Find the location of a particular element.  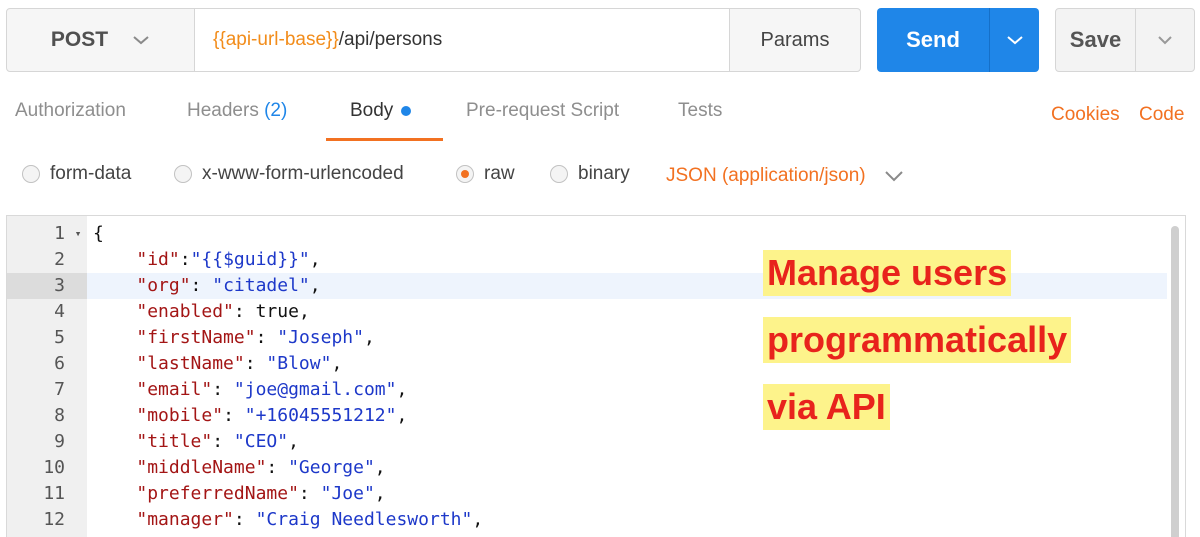

code-token-value: true is located at coordinates (277, 311).